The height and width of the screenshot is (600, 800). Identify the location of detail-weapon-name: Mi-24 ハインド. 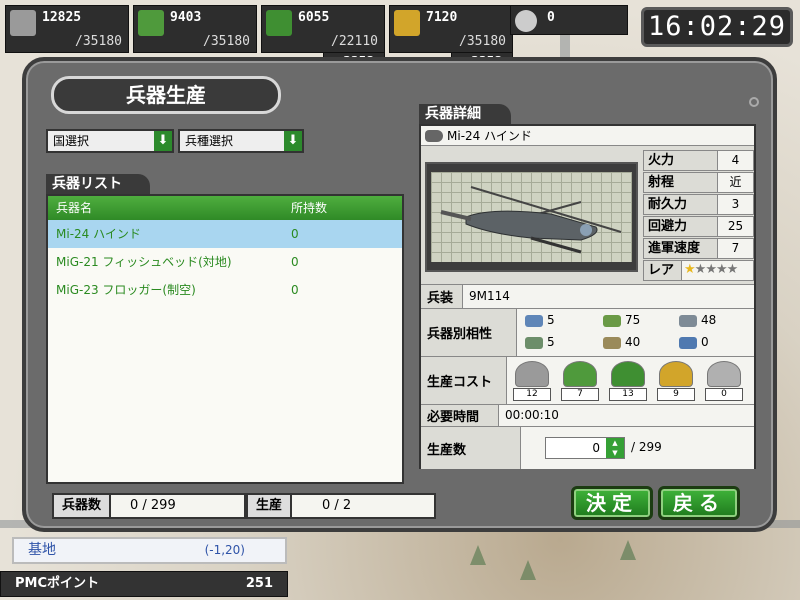
(587, 136).